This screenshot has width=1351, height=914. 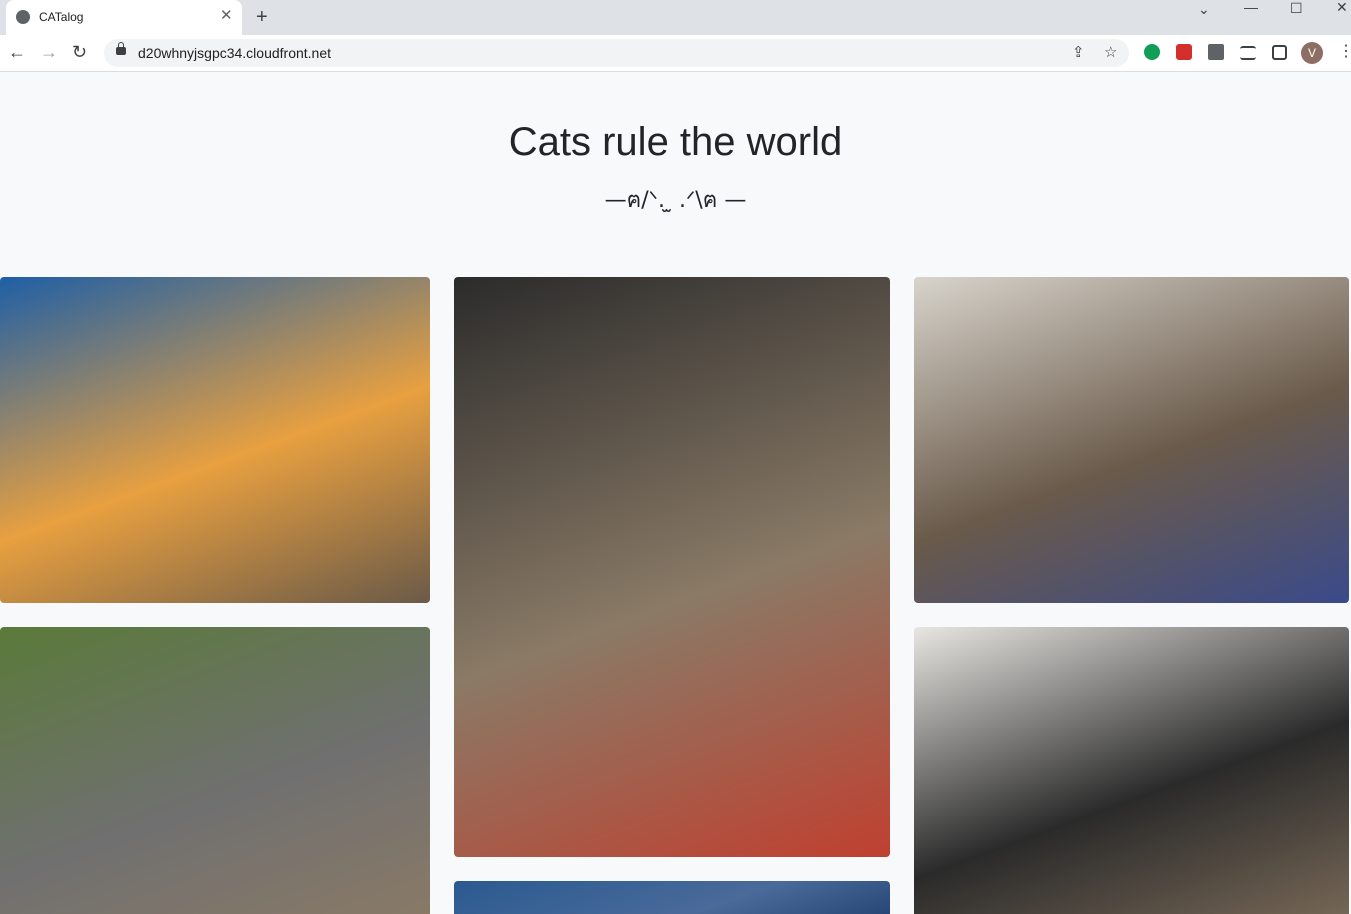 I want to click on page-subtitle: —ฅ/ᐠ. ̫ .ᐟ\ฅ —, so click(x=675, y=200).